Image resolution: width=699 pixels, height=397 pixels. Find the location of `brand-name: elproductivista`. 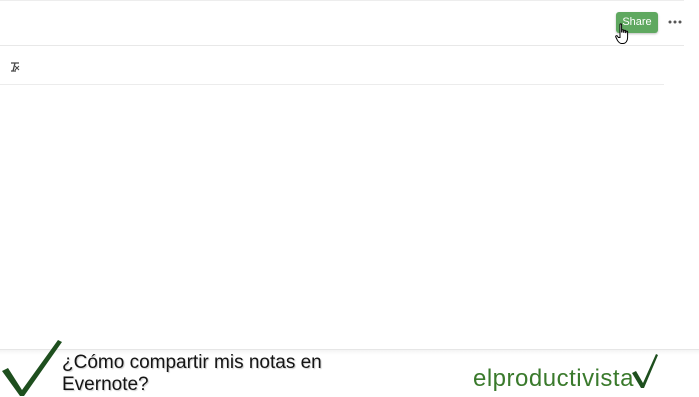

brand-name: elproductivista is located at coordinates (553, 378).